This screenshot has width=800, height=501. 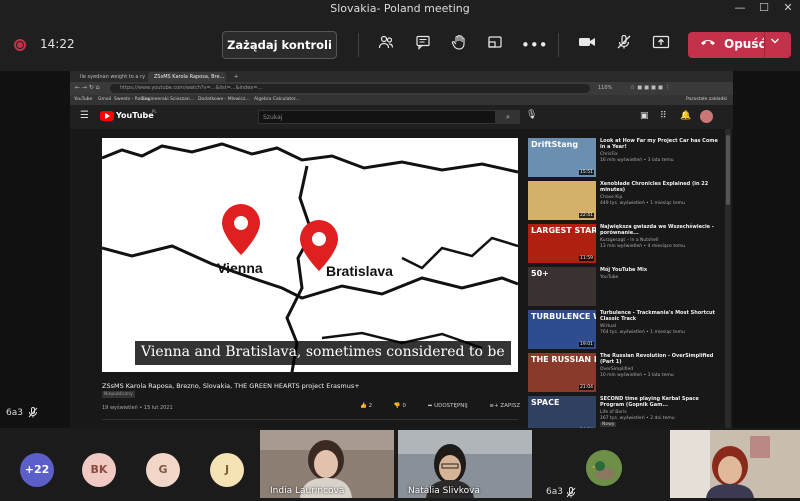 I want to click on leave-label: Opuść, so click(x=745, y=44).